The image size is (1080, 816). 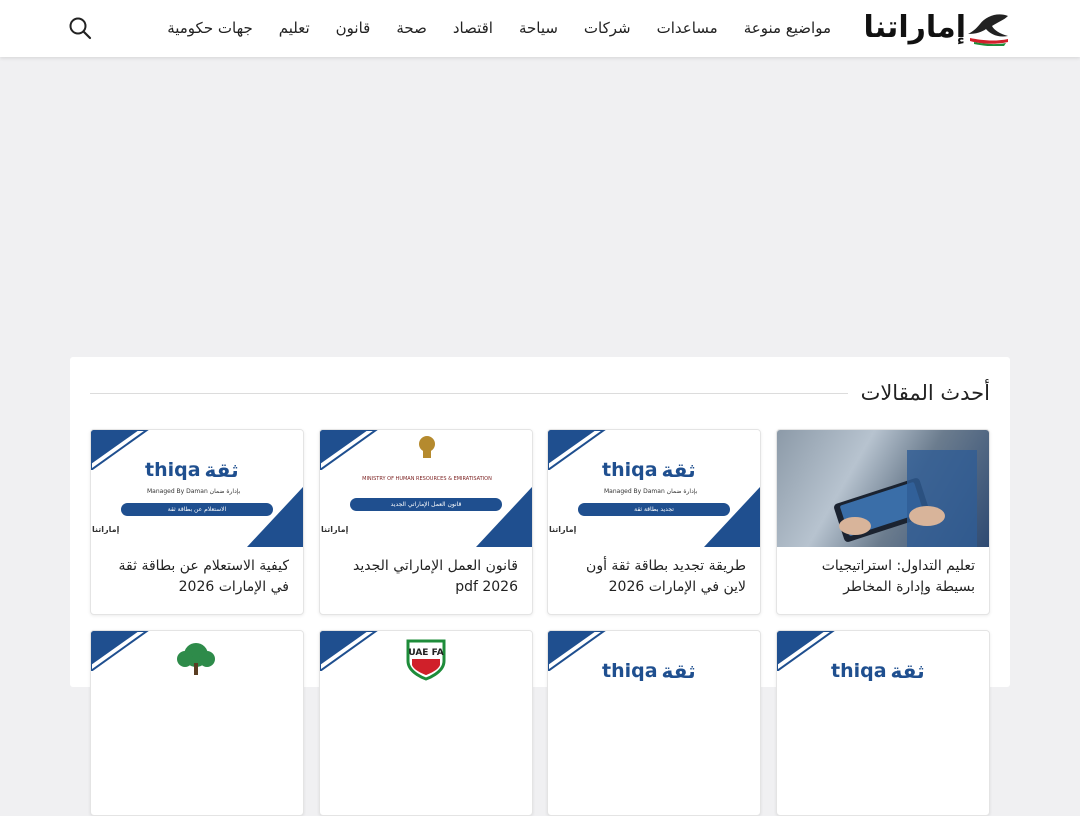 I want to click on nav-item-companies: شركات, so click(x=607, y=28).